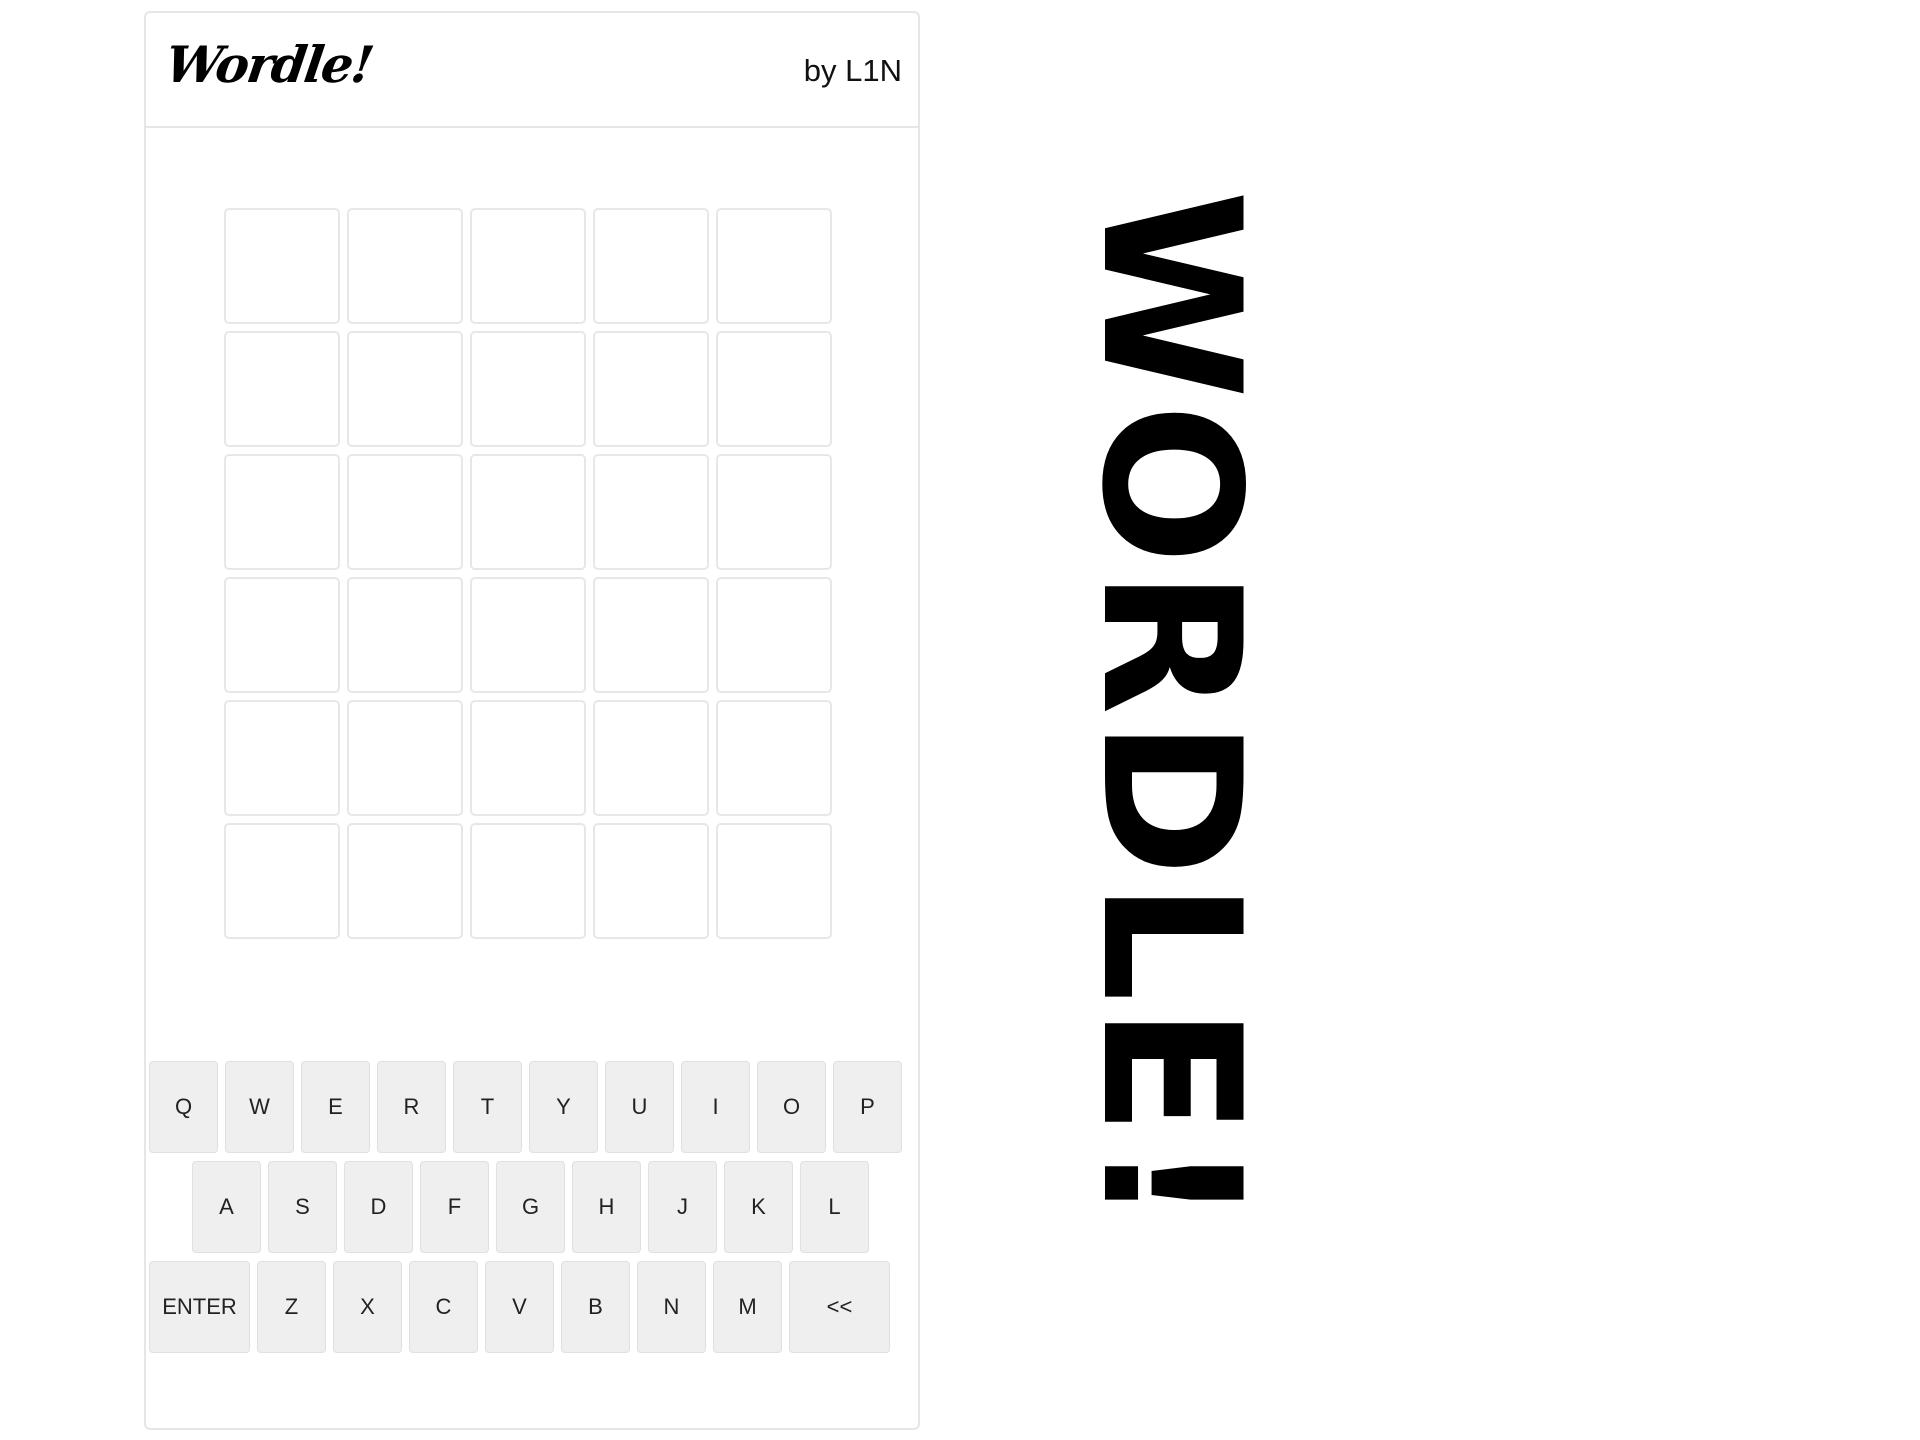 This screenshot has height=1440, width=1920. Describe the element at coordinates (532, 70) in the screenshot. I see `app-header: Wordle! by L1N` at that location.